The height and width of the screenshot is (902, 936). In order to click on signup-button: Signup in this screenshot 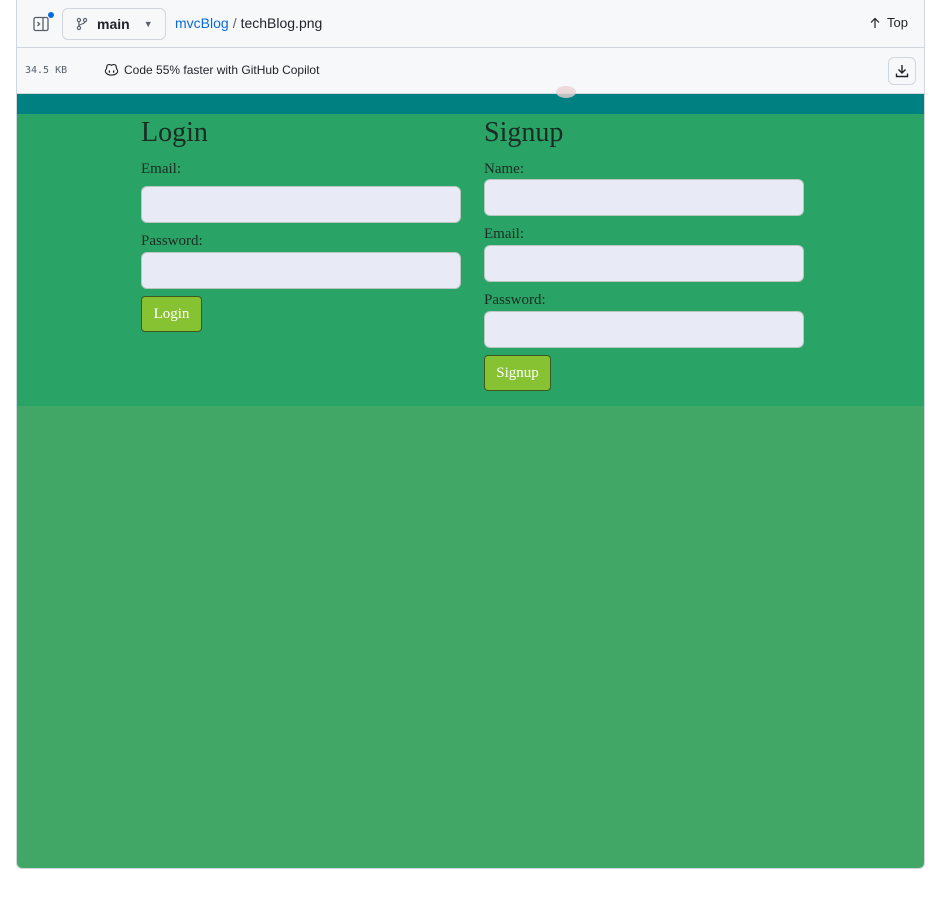, I will do `click(517, 373)`.